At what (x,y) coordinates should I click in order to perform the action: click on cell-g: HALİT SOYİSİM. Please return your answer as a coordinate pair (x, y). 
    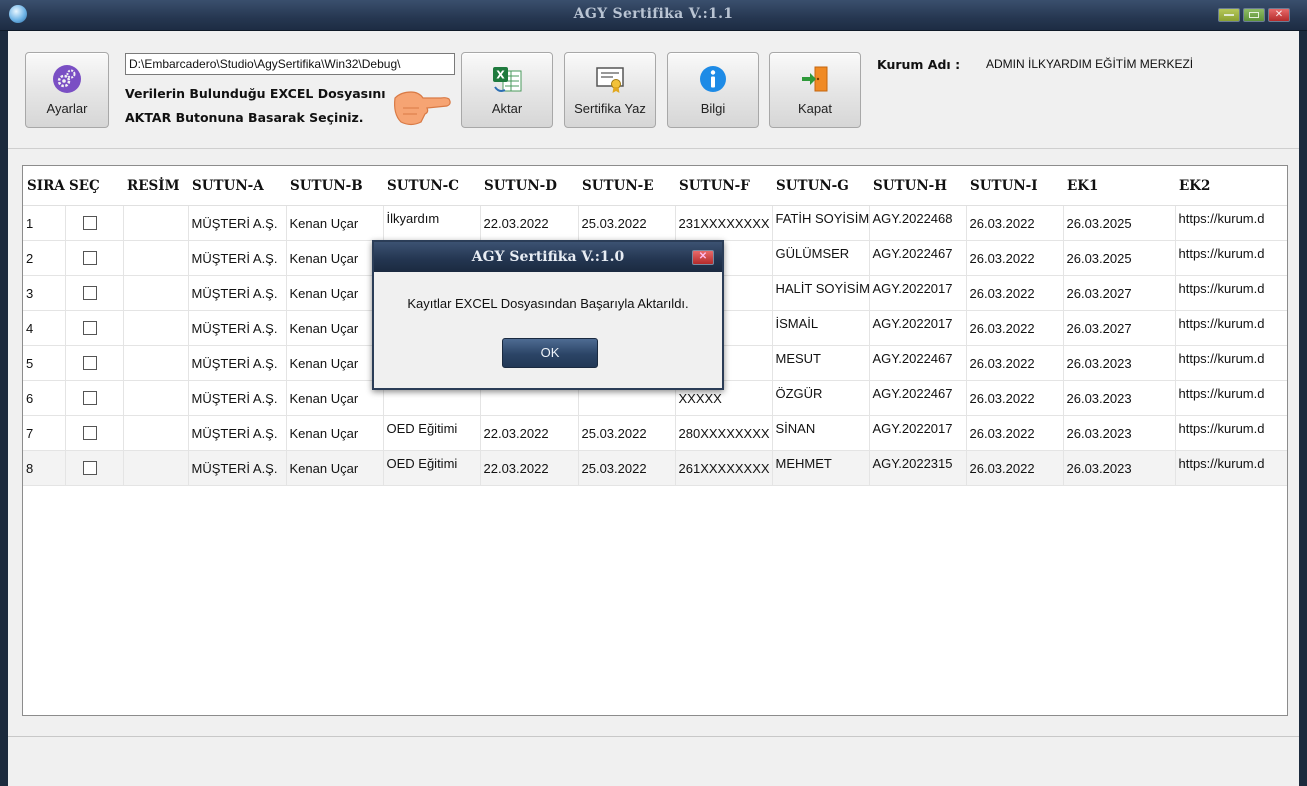
    Looking at the image, I should click on (821, 293).